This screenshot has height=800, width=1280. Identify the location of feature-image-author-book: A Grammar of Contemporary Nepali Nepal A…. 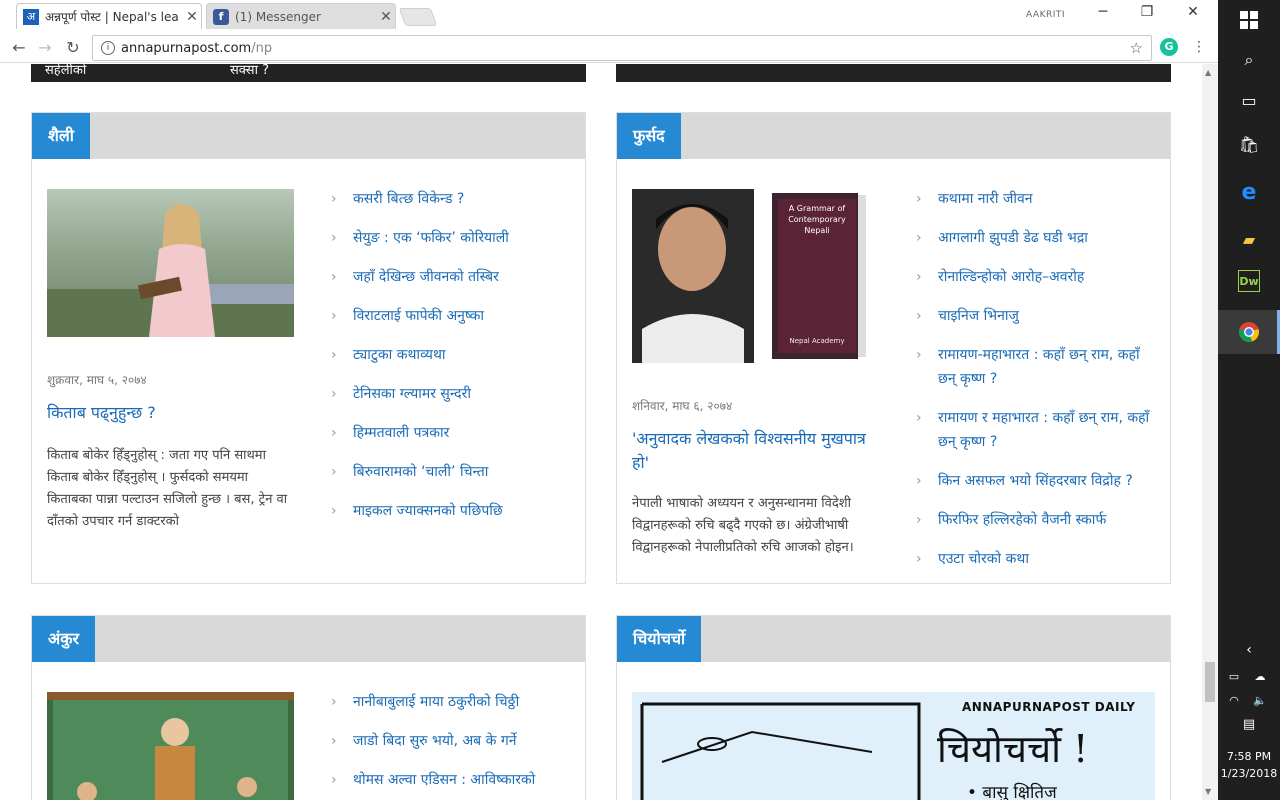
(750, 276).